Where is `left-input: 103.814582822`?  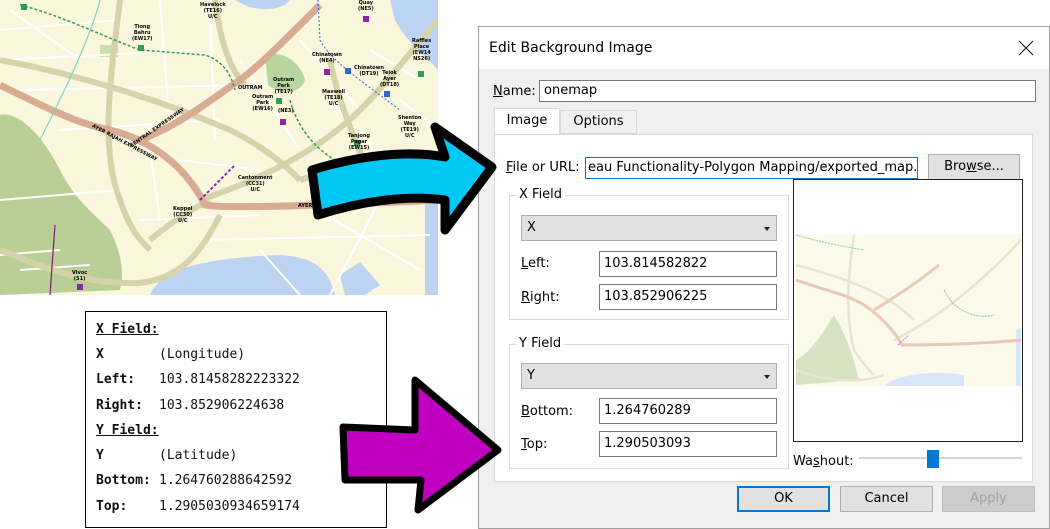 left-input: 103.814582822 is located at coordinates (688, 264).